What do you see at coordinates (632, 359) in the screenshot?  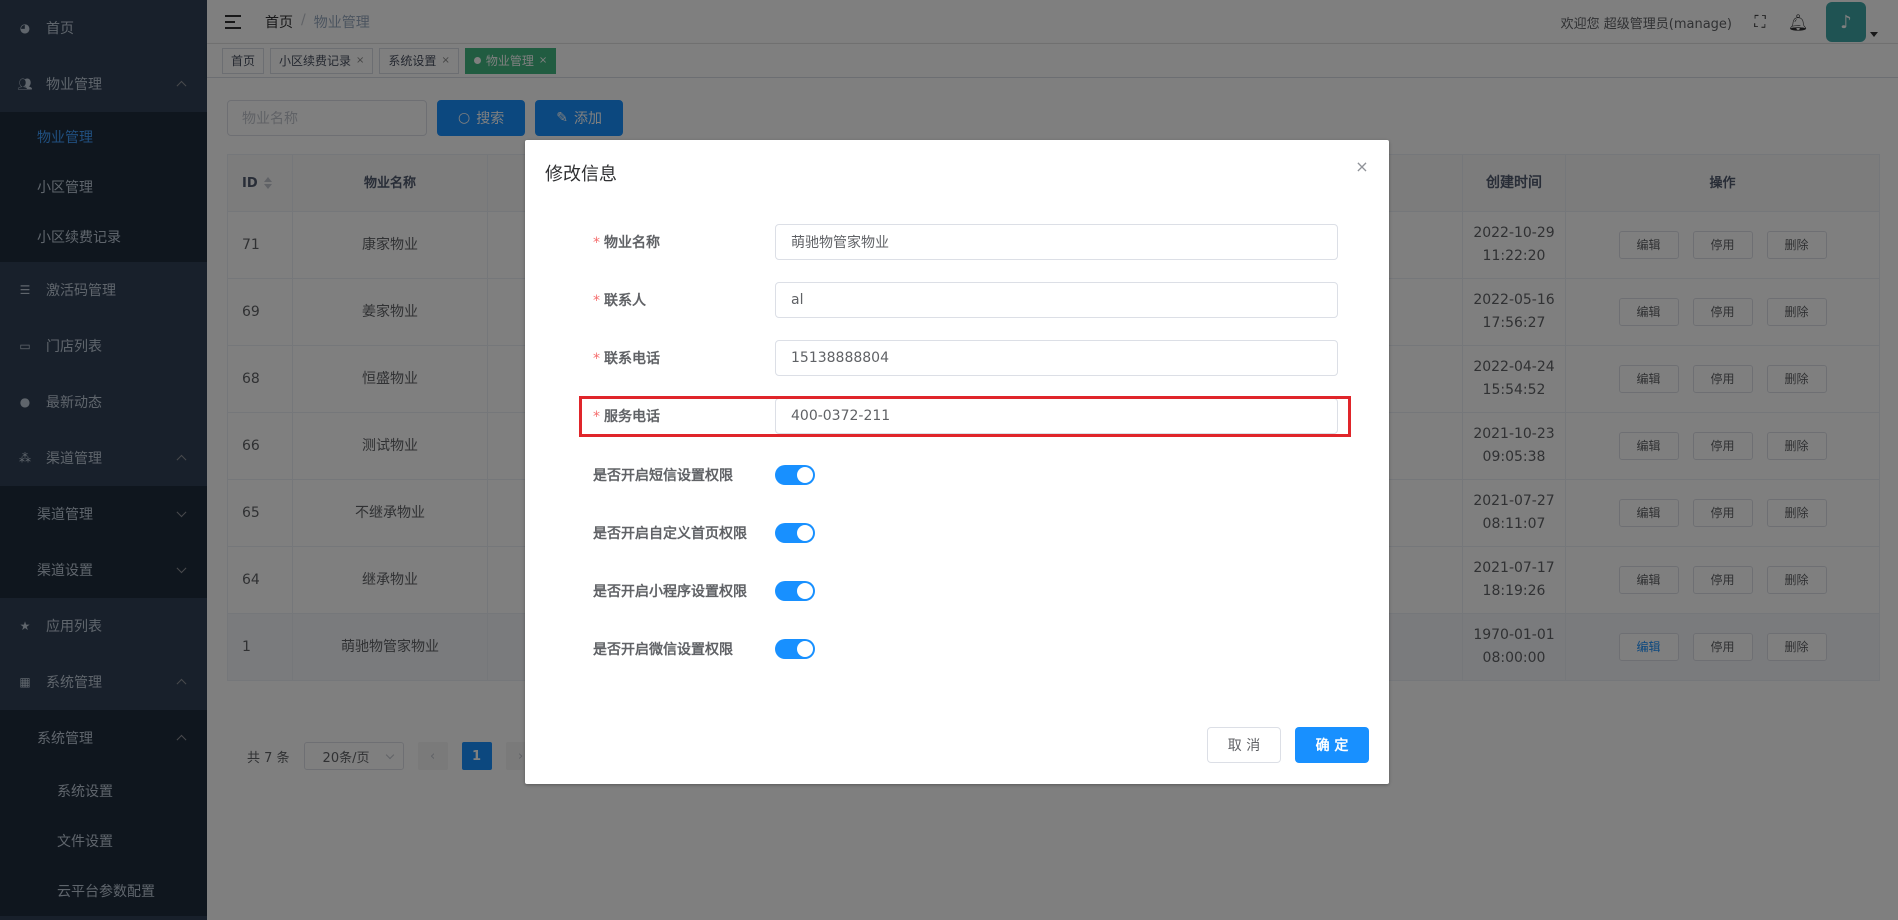 I see `label-text: 联系电话` at bounding box center [632, 359].